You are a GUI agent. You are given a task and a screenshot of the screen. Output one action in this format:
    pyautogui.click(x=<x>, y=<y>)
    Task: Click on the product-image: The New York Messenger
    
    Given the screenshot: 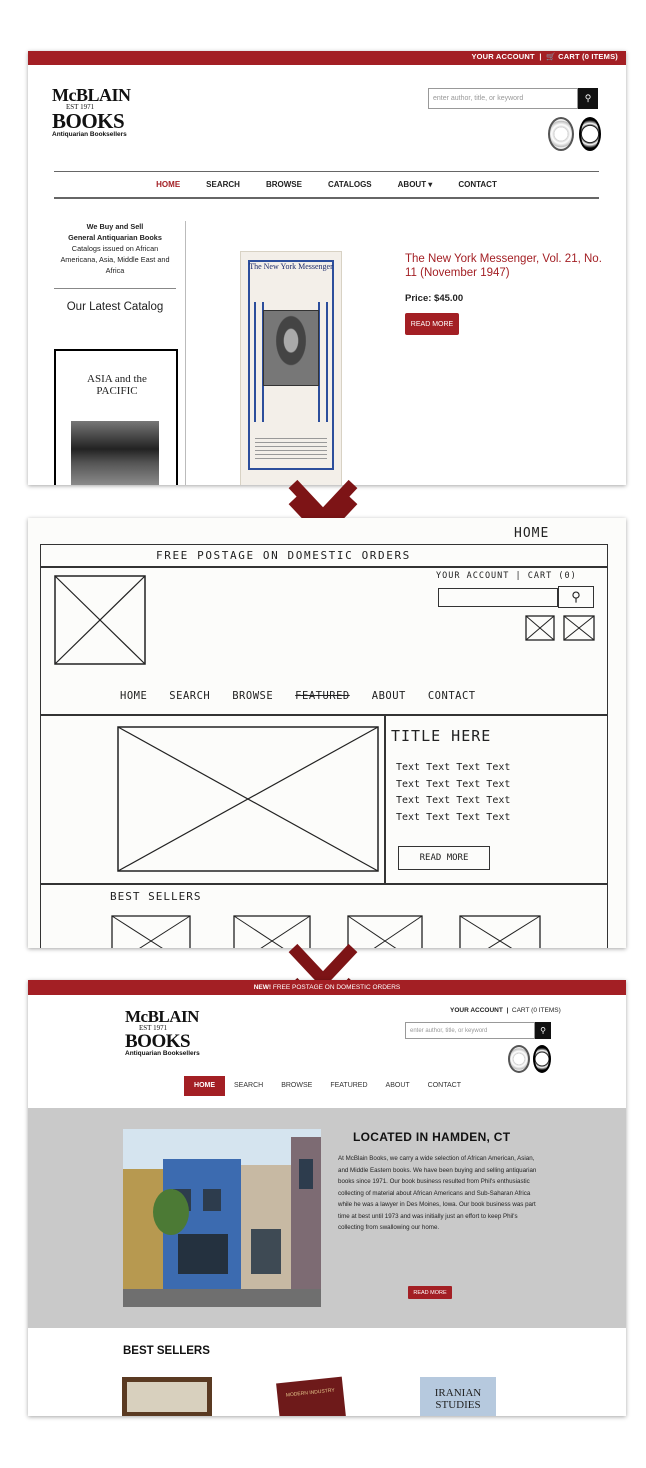 What is the action you would take?
    pyautogui.click(x=291, y=368)
    